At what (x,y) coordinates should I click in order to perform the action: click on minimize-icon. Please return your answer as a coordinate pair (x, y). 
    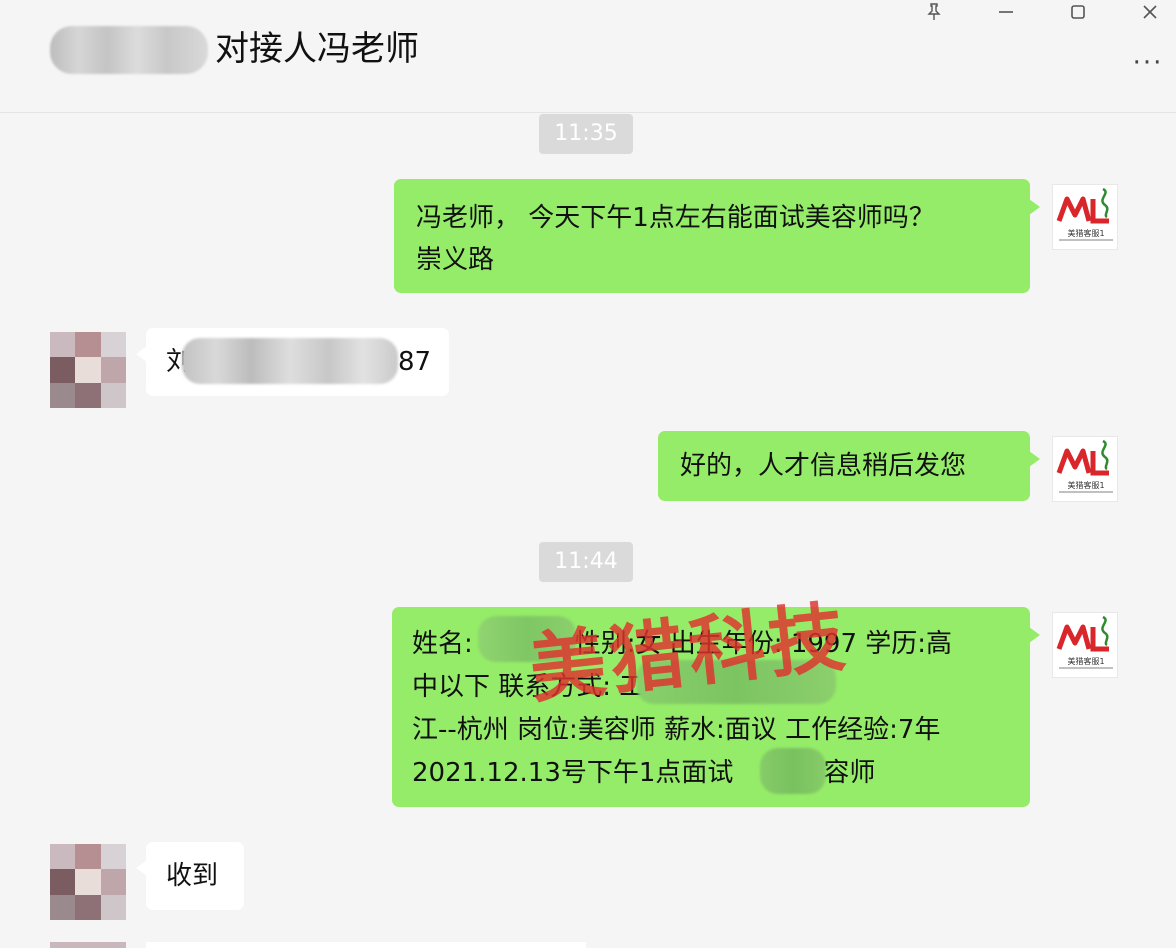
    Looking at the image, I should click on (1006, 12).